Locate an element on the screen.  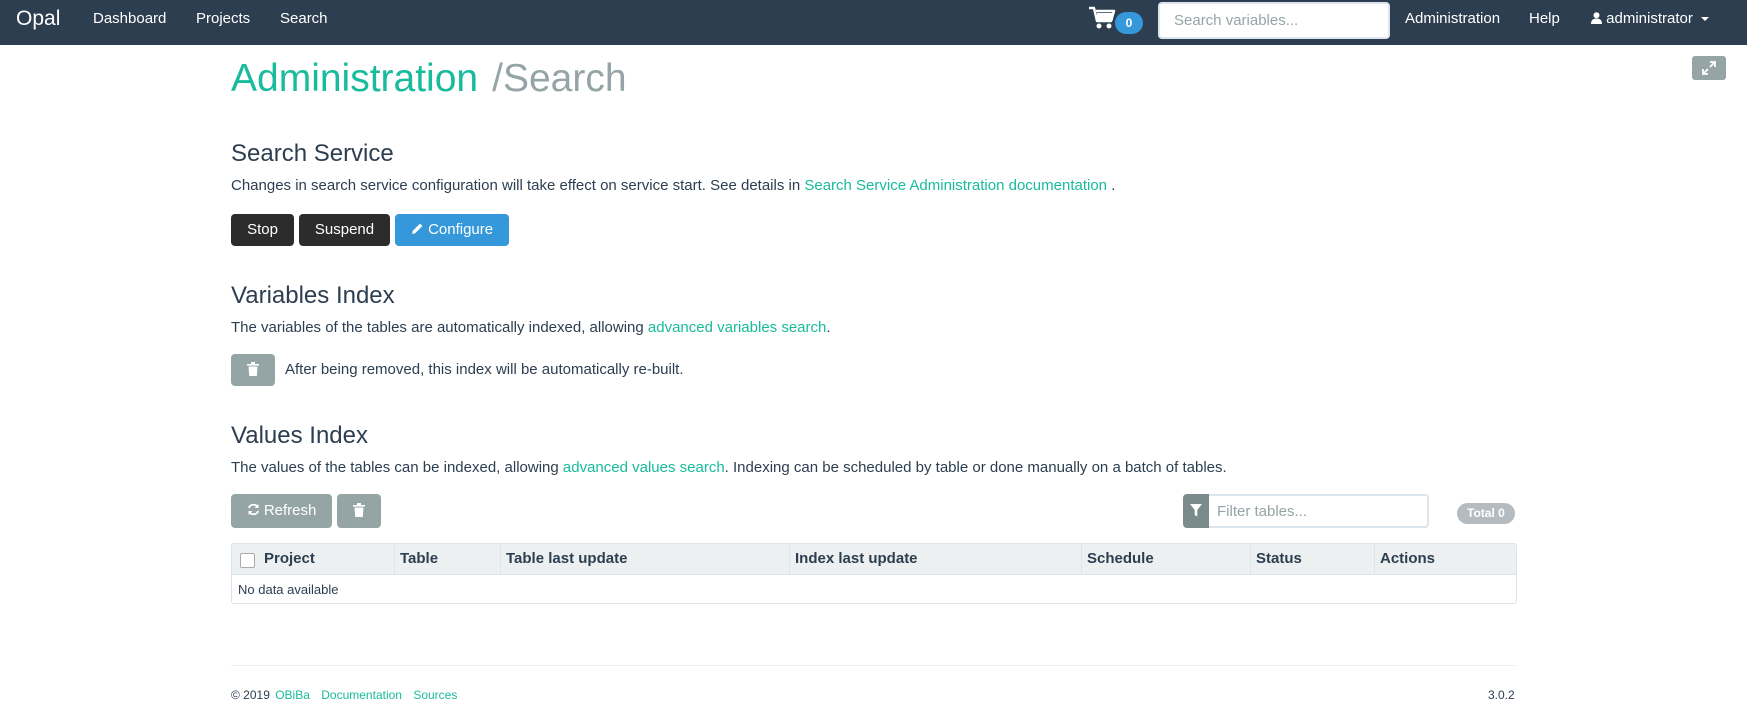
footer-link-sources: Sources is located at coordinates (435, 695).